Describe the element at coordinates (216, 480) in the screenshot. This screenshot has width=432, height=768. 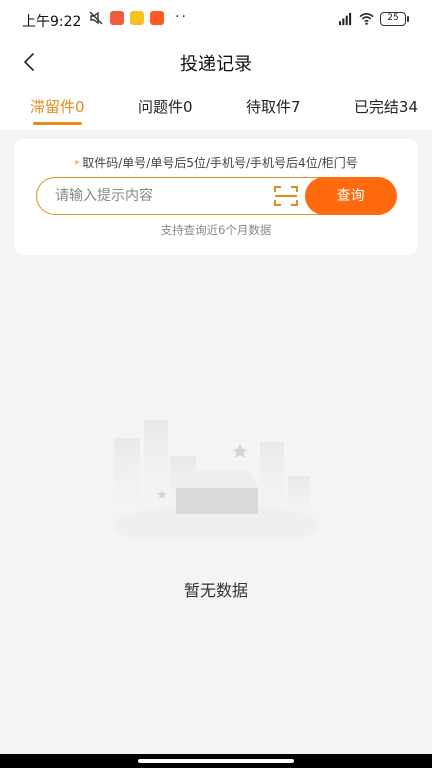
I see `empty-box-icon` at that location.